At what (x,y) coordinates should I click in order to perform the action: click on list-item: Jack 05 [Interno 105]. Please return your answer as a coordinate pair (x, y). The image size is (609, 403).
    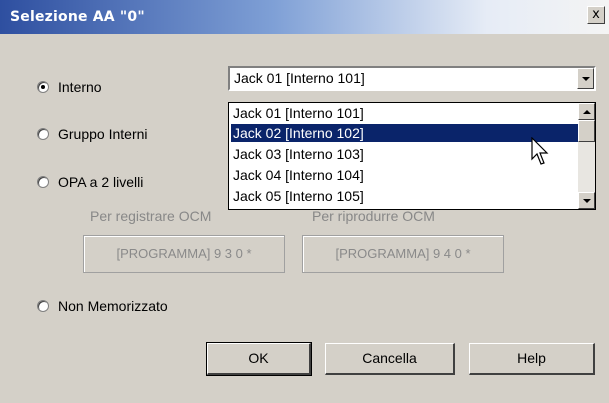
    Looking at the image, I should click on (404, 196).